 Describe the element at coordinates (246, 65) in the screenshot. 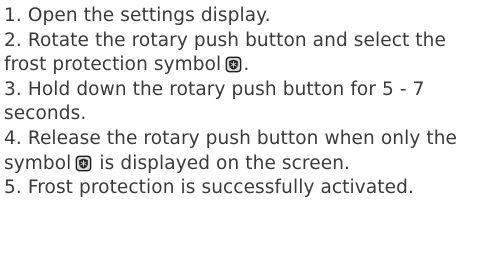

I see `step-2-text-end: .` at that location.